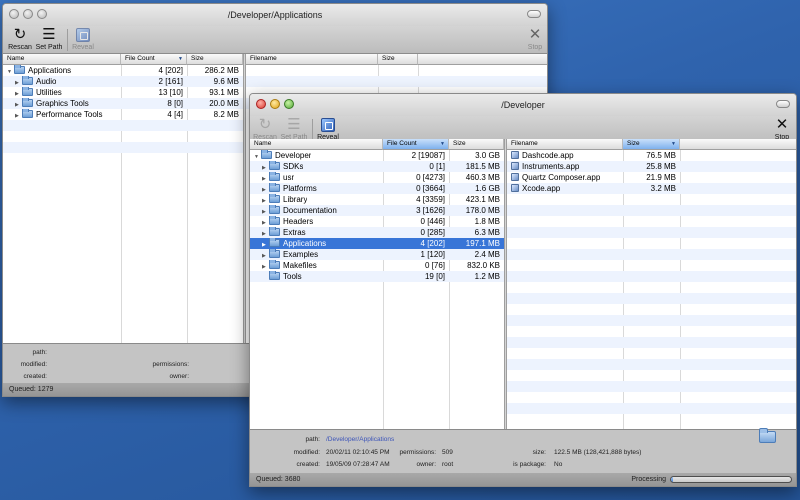  I want to click on column-header-spacer, so click(738, 144).